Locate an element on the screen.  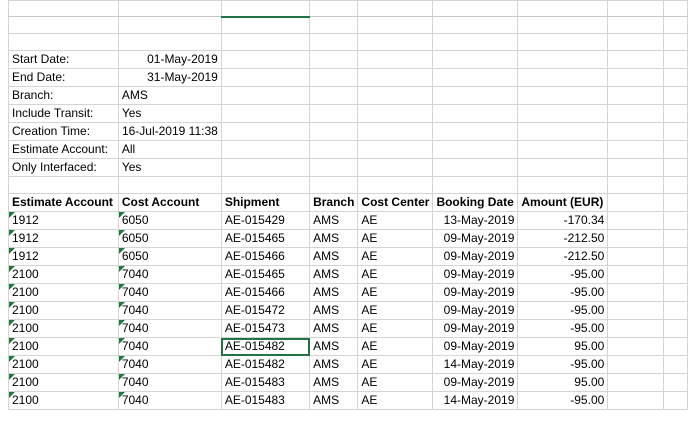
amount-cell: -170.34 is located at coordinates (563, 220).